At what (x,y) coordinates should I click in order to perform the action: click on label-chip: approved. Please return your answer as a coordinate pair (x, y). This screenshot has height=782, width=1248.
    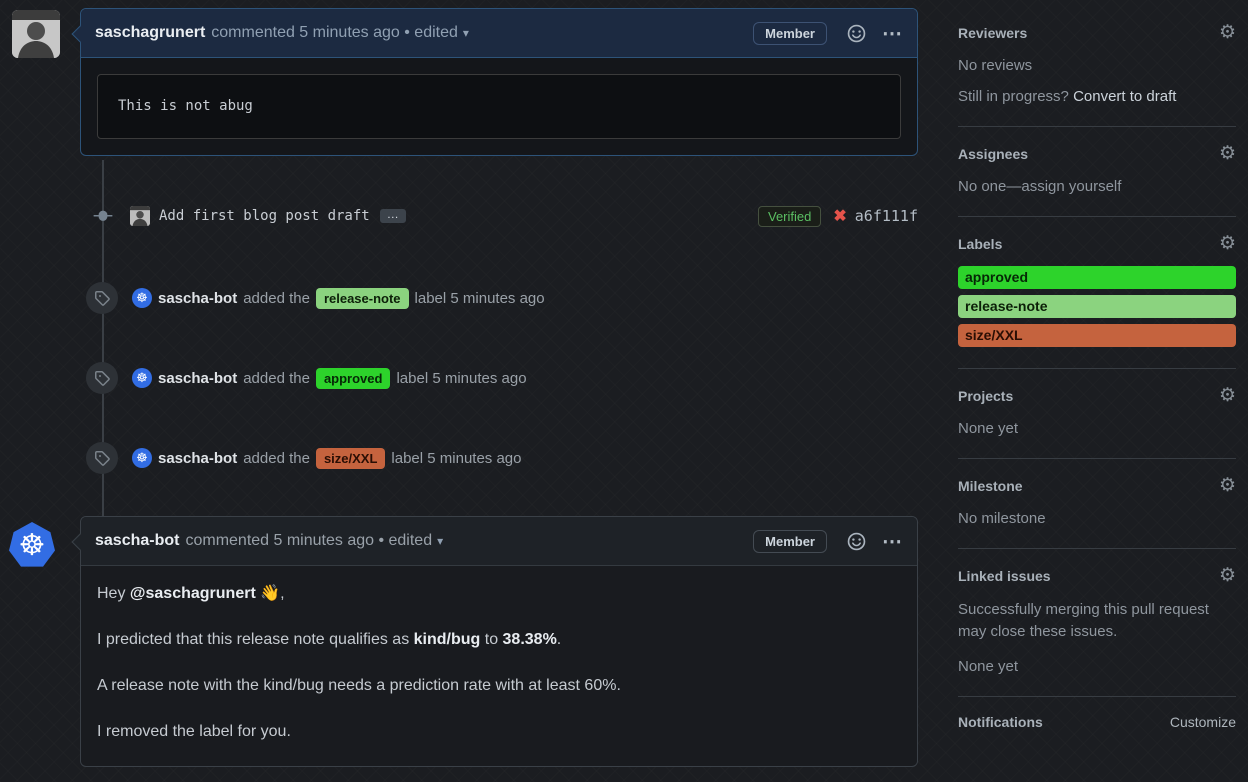
    Looking at the image, I should click on (353, 378).